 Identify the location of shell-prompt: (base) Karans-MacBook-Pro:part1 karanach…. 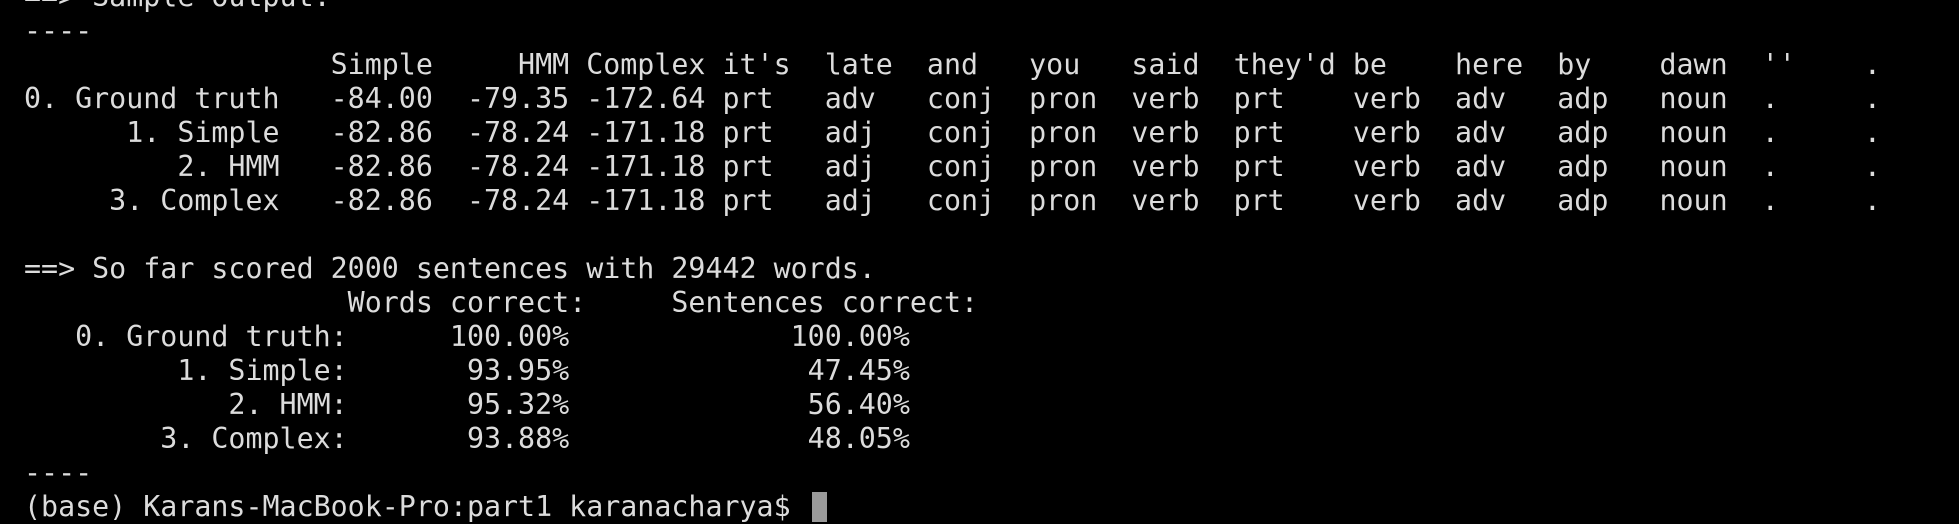
(416, 506).